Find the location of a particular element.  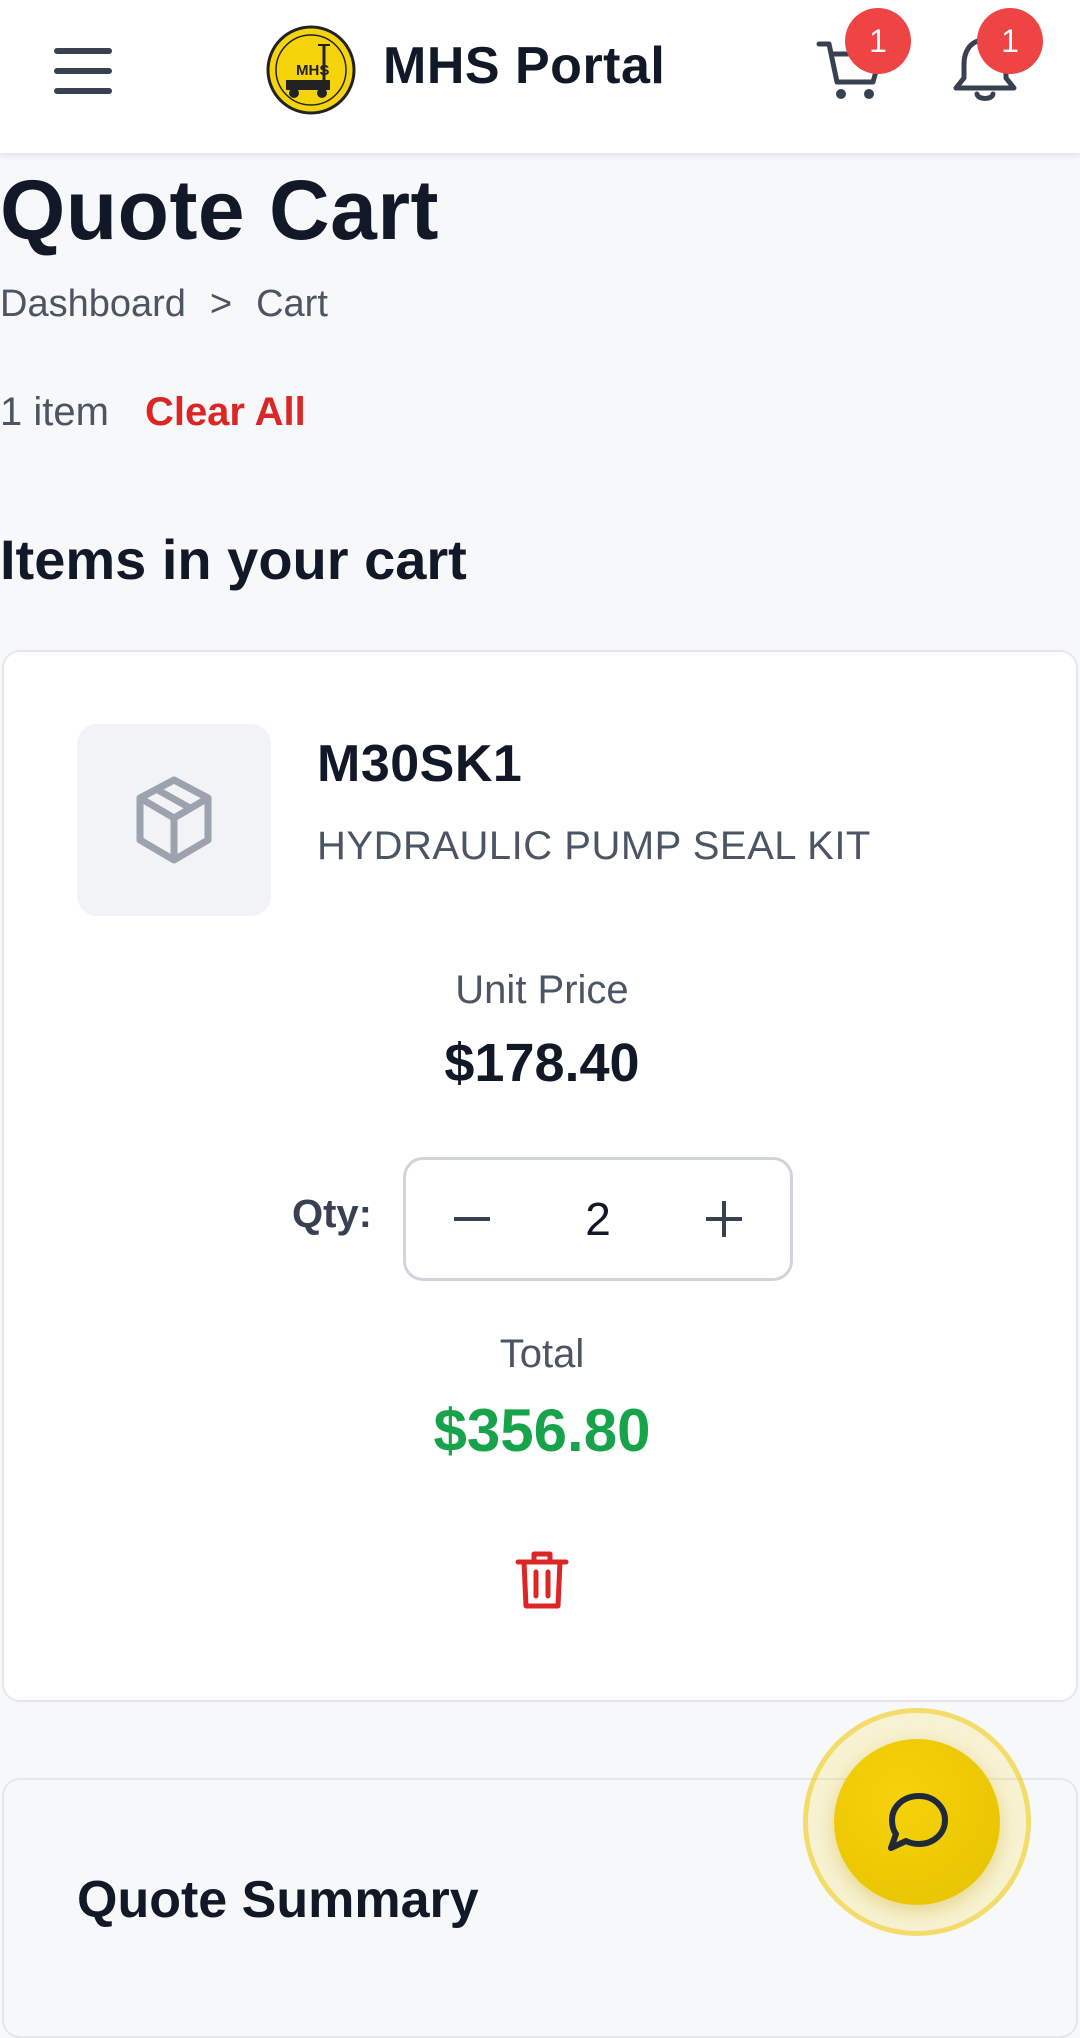

svg-text: MHS is located at coordinates (312, 70).